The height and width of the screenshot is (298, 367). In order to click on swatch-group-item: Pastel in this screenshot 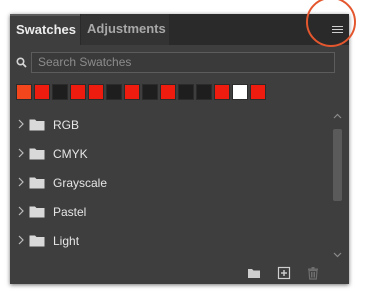, I will do `click(171, 212)`.